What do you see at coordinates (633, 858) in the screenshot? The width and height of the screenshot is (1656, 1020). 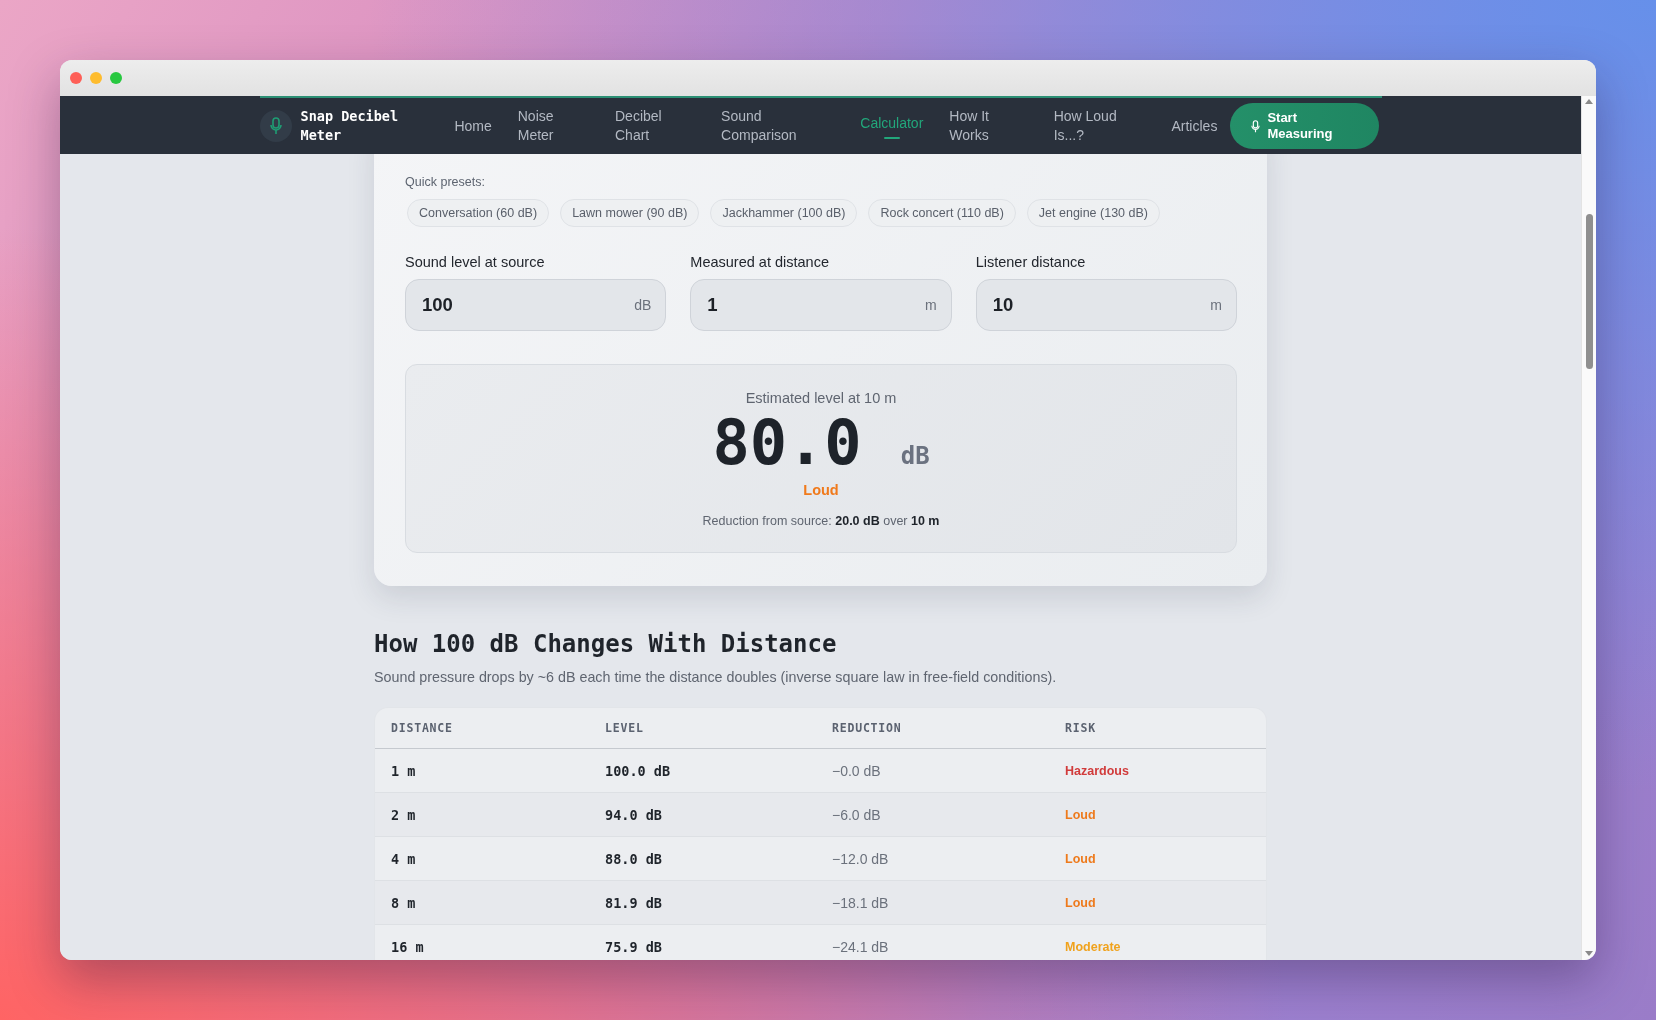 I see `table-cell-text: 88.0 dB` at bounding box center [633, 858].